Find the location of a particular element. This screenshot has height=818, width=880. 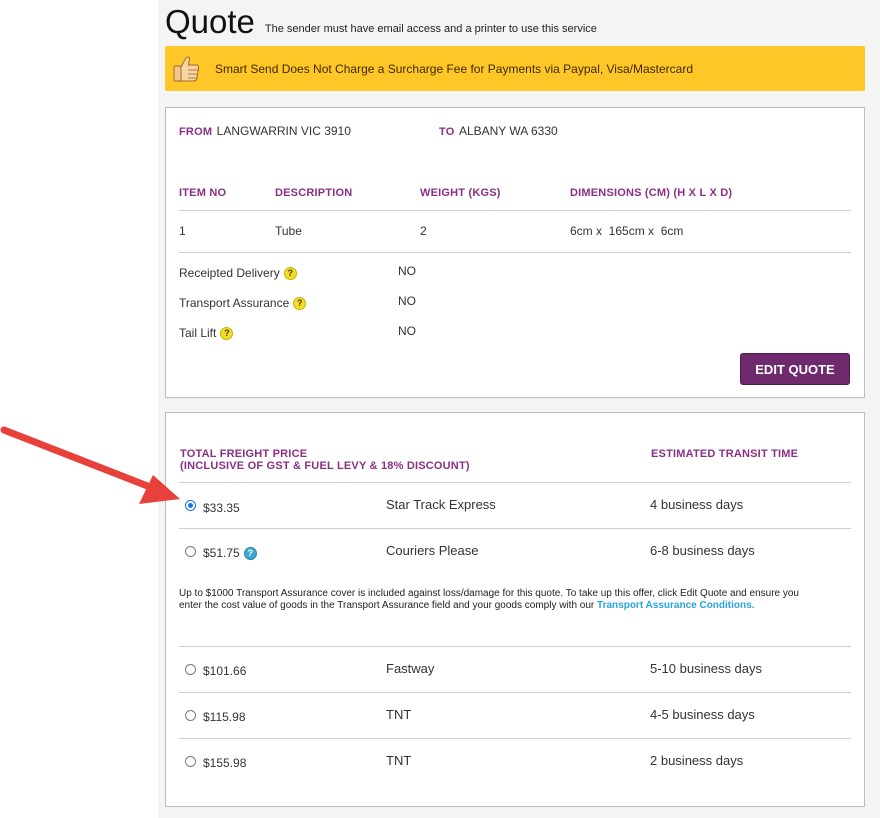

from-value: LANGWARRIN VIC 3910 is located at coordinates (283, 131).